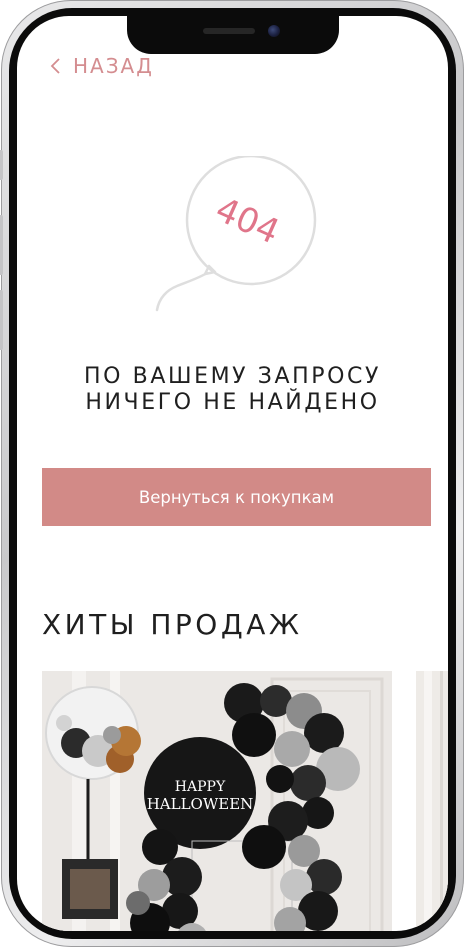  Describe the element at coordinates (1, 165) in the screenshot. I see `mute-switch` at that location.